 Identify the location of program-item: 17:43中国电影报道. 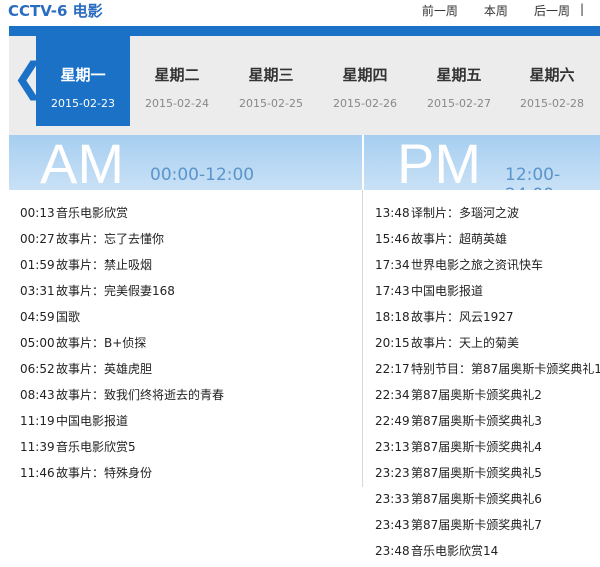
(487, 295).